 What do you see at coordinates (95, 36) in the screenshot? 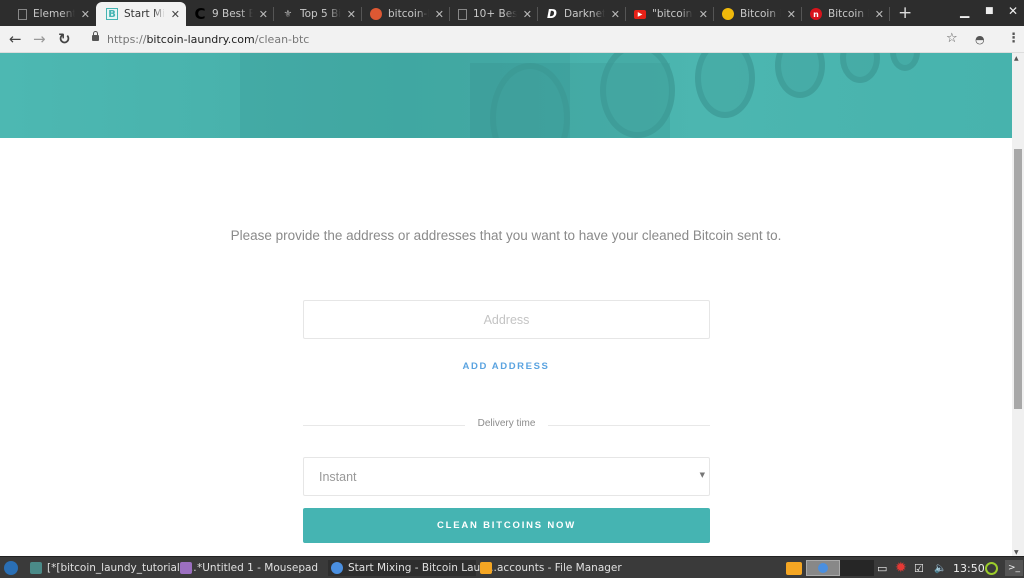
I see `lock-icon` at bounding box center [95, 36].